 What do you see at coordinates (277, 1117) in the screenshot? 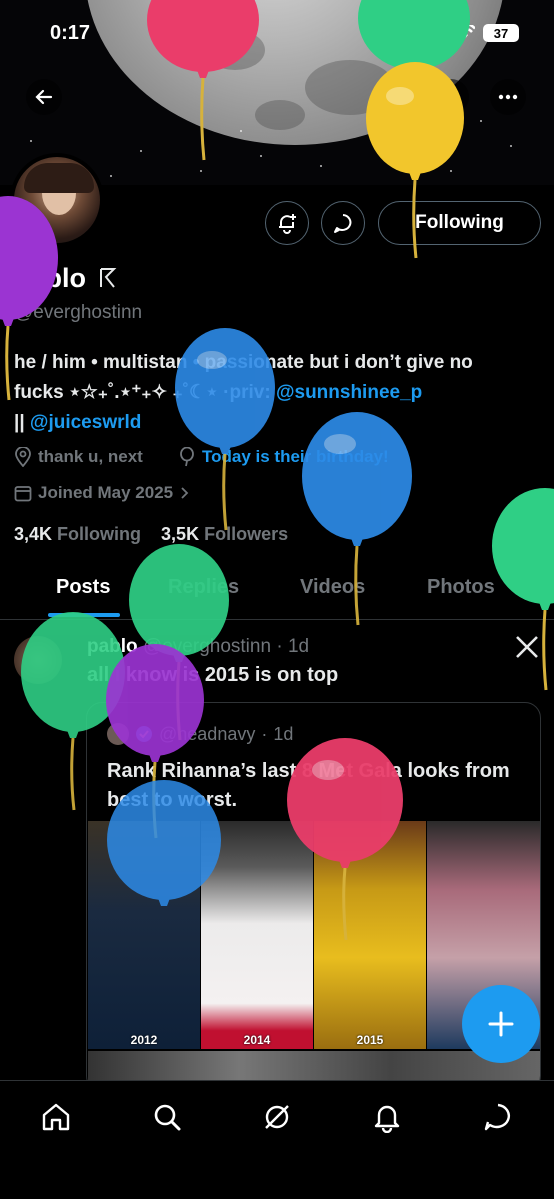
I see `grok-icon` at bounding box center [277, 1117].